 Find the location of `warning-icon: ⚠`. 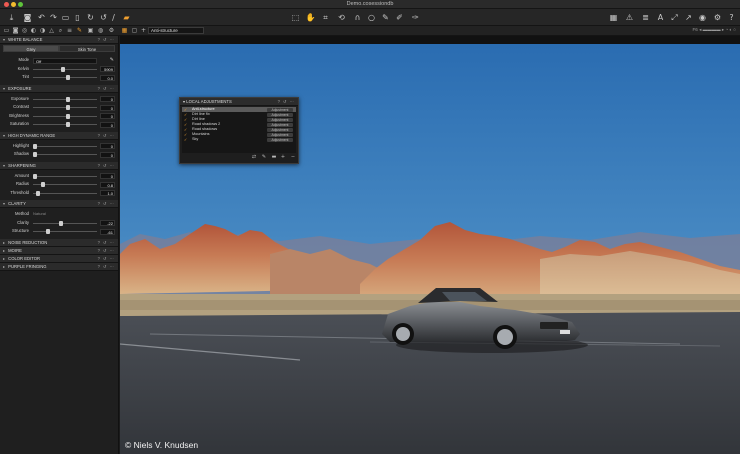

warning-icon: ⚠ is located at coordinates (629, 17).